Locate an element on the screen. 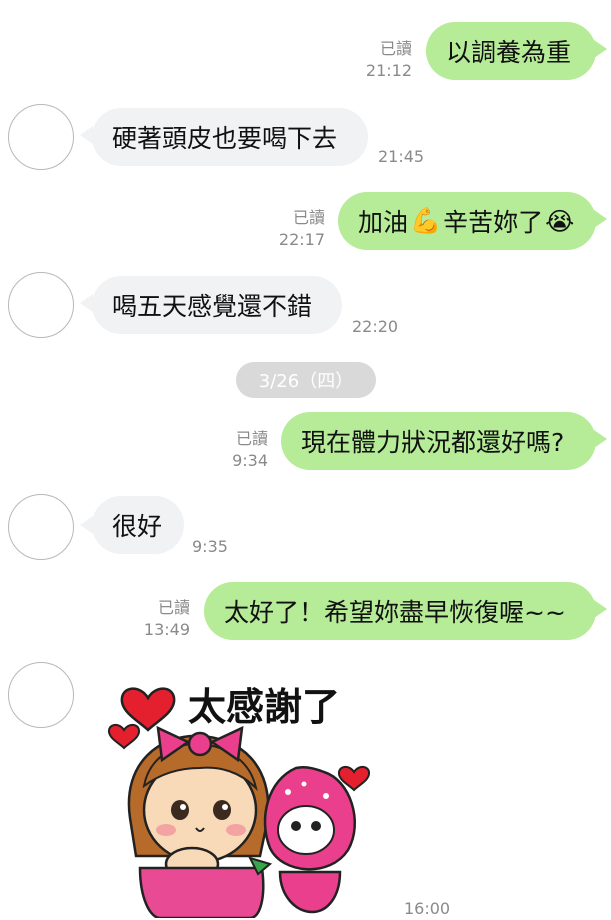 The image size is (611, 920). message-text: 很好 is located at coordinates (137, 526).